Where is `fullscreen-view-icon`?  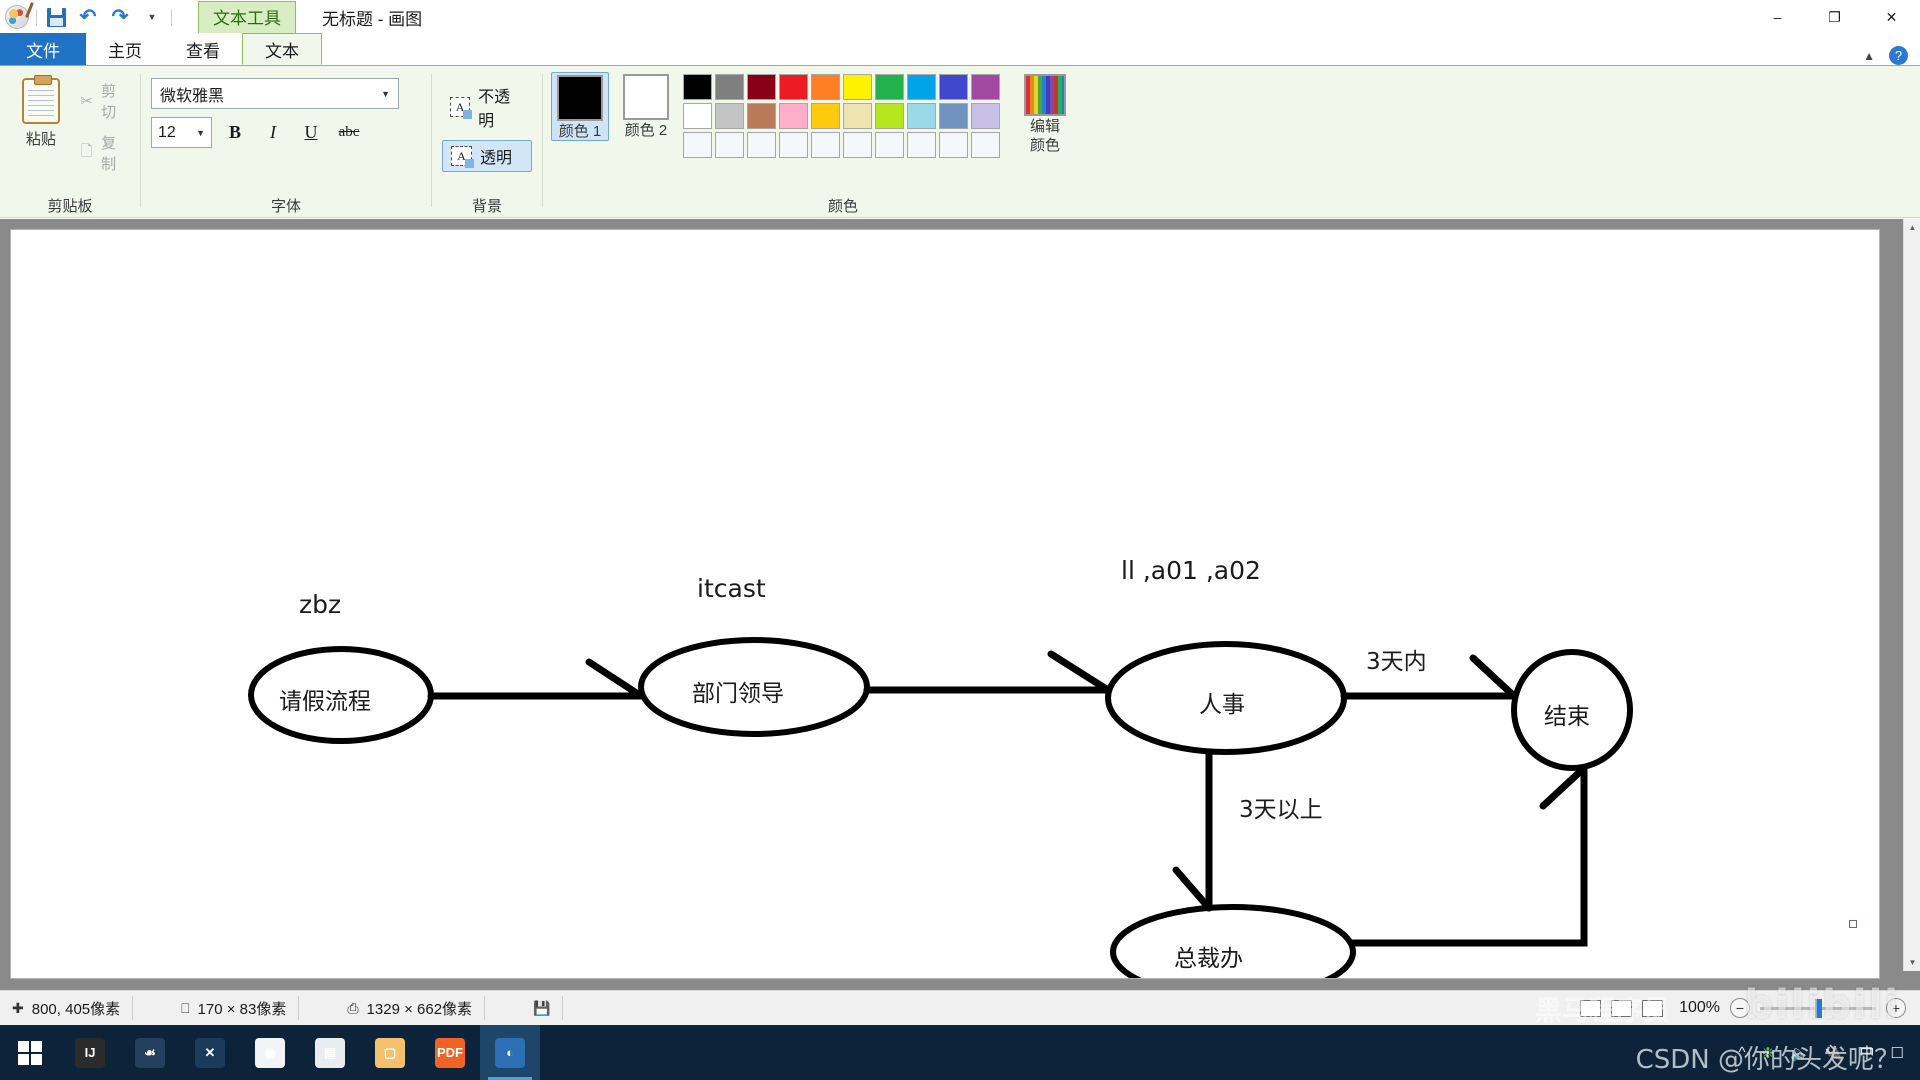
fullscreen-view-icon is located at coordinates (1622, 1008).